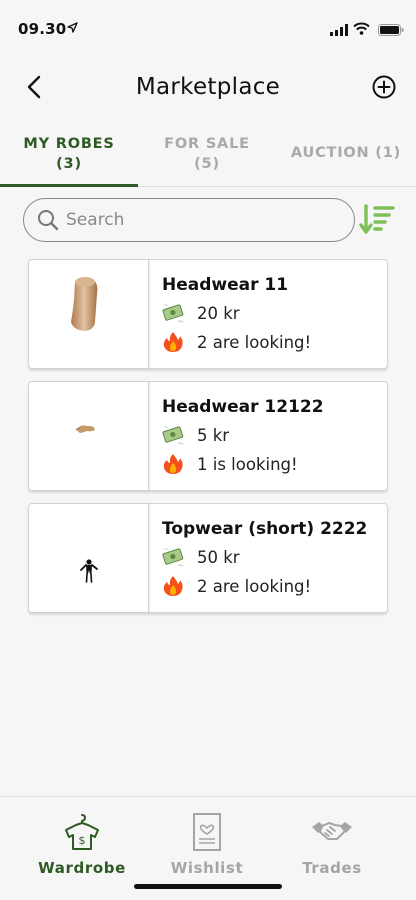  Describe the element at coordinates (72, 27) in the screenshot. I see `location-arrow-icon` at that location.